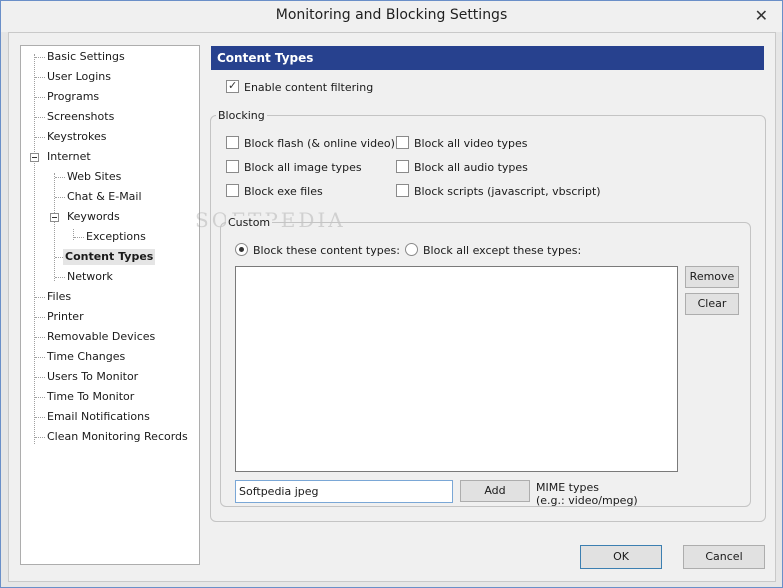 The image size is (783, 588). I want to click on title-bar: Monitoring and Blocking Settings ✕, so click(391, 16).